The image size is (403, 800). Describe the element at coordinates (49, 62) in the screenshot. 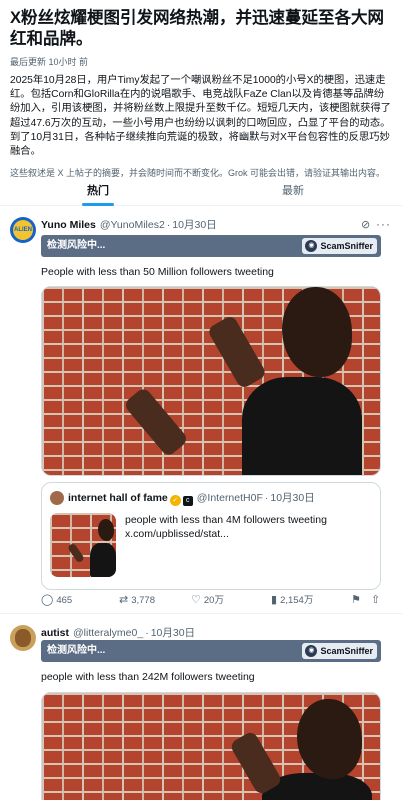

I see `summary-updated: 最后更新 10小时 前` at that location.